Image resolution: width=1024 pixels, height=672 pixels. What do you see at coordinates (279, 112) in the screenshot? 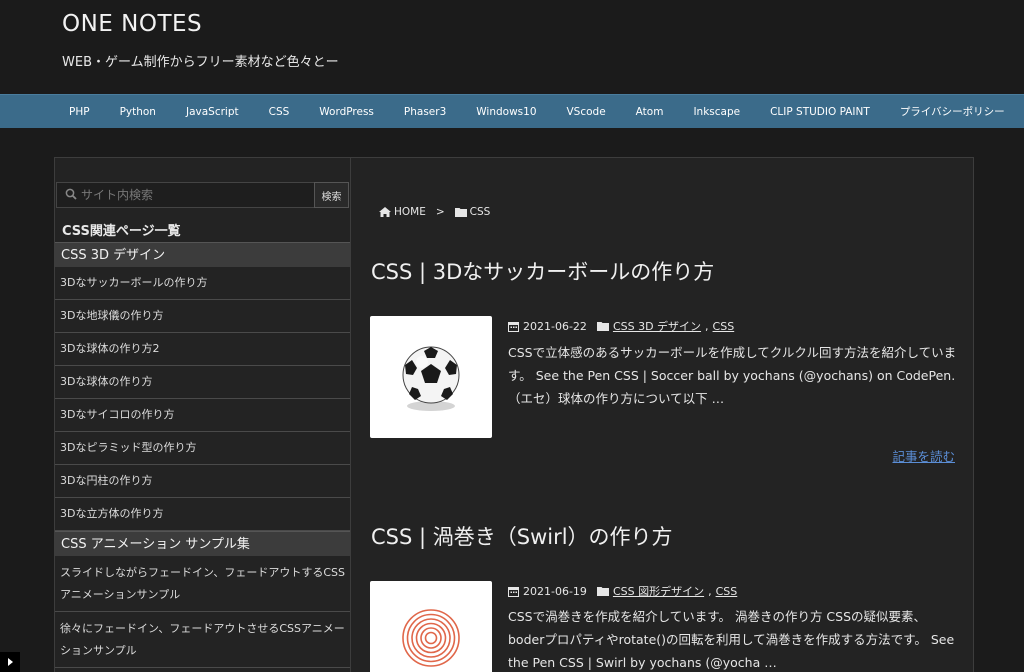
I see `nav-item-css: CSS` at bounding box center [279, 112].